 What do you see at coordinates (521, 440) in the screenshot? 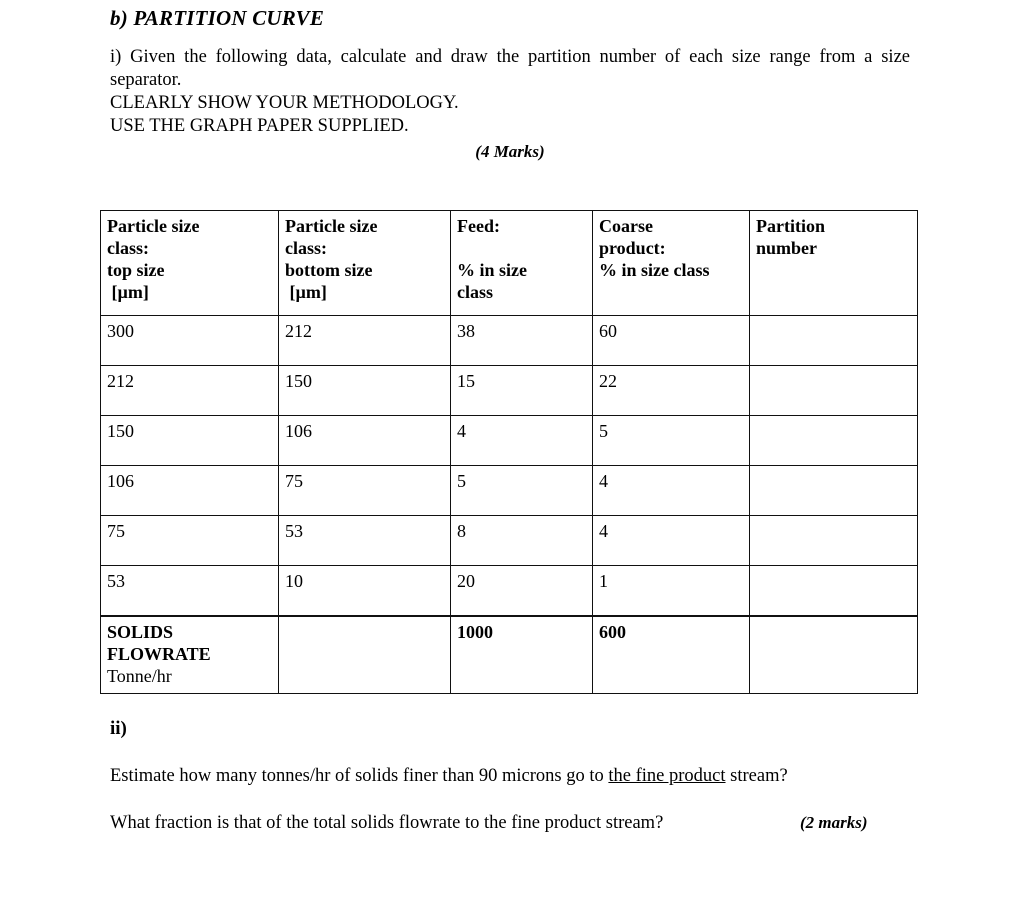
I see `cell-feed-percent: 4` at bounding box center [521, 440].